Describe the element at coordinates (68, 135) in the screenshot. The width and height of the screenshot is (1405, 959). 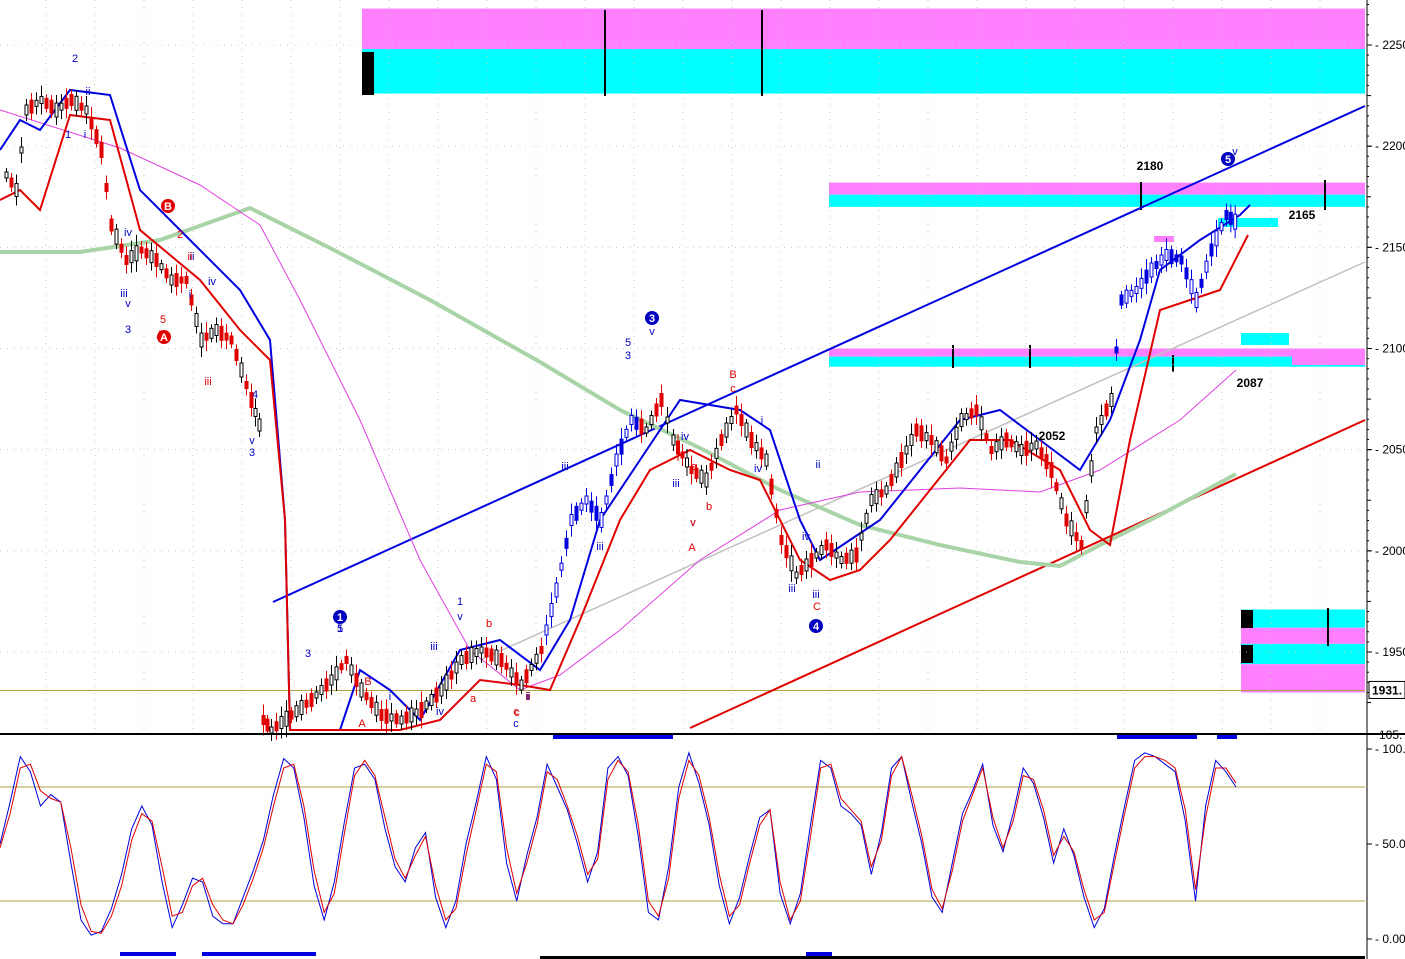
I see `wave-label-blue: 1` at that location.